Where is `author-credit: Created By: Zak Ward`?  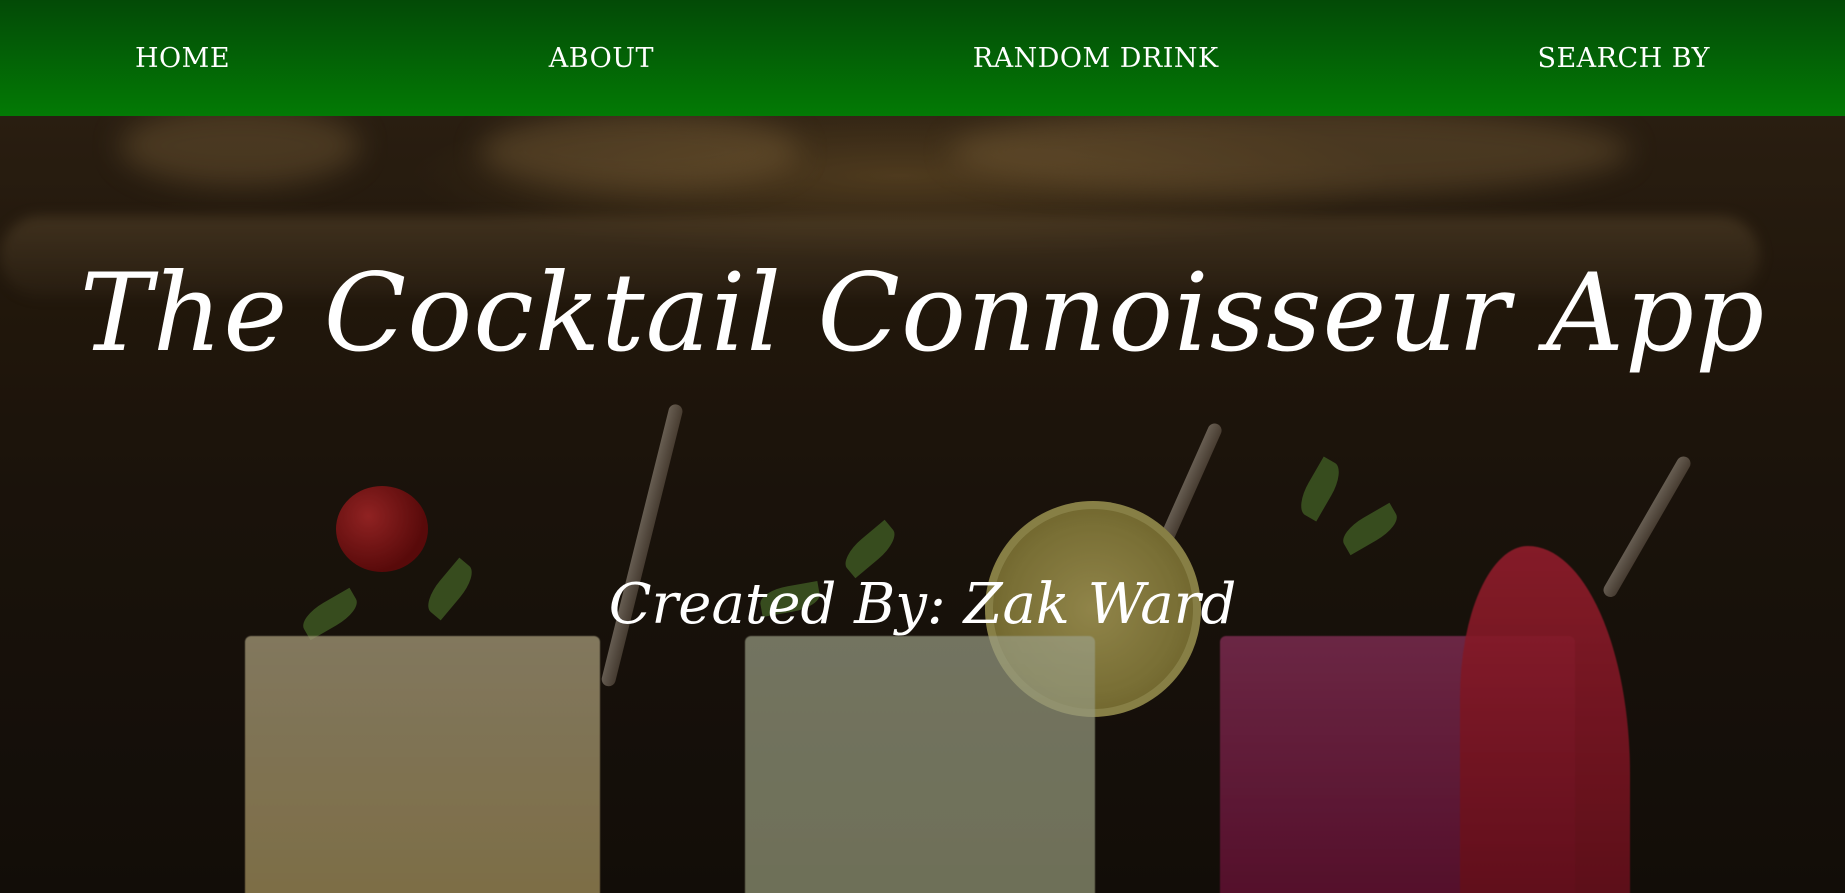
author-credit: Created By: Zak Ward is located at coordinates (922, 604).